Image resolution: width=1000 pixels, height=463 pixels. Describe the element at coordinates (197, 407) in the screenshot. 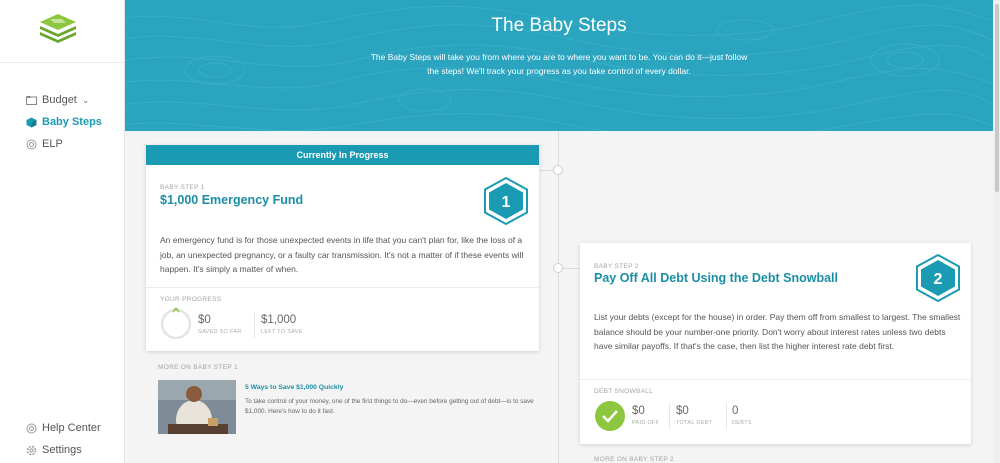

I see `article-thumbnail` at that location.